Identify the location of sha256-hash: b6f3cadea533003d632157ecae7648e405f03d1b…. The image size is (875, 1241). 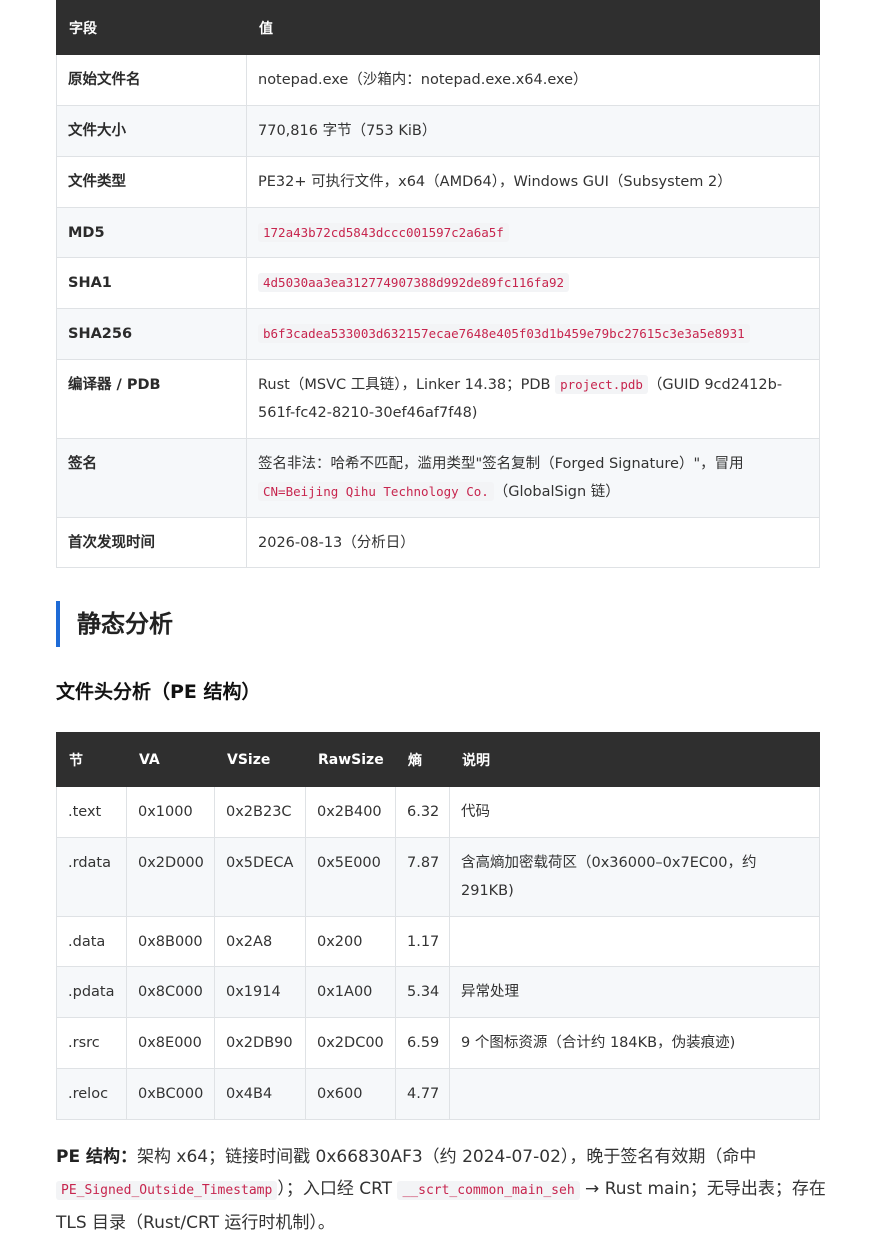
(504, 333).